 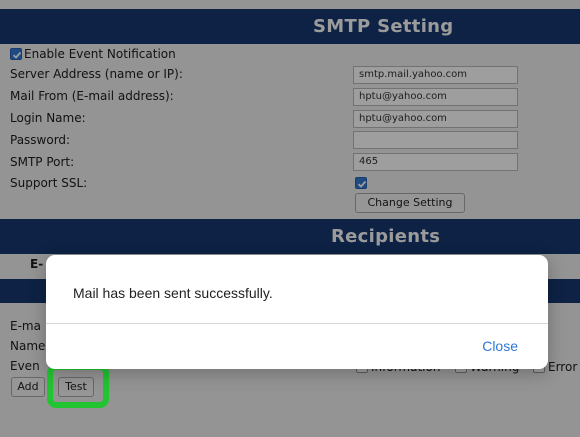 What do you see at coordinates (25, 326) in the screenshot?
I see `recipient-email-label: E-ma` at bounding box center [25, 326].